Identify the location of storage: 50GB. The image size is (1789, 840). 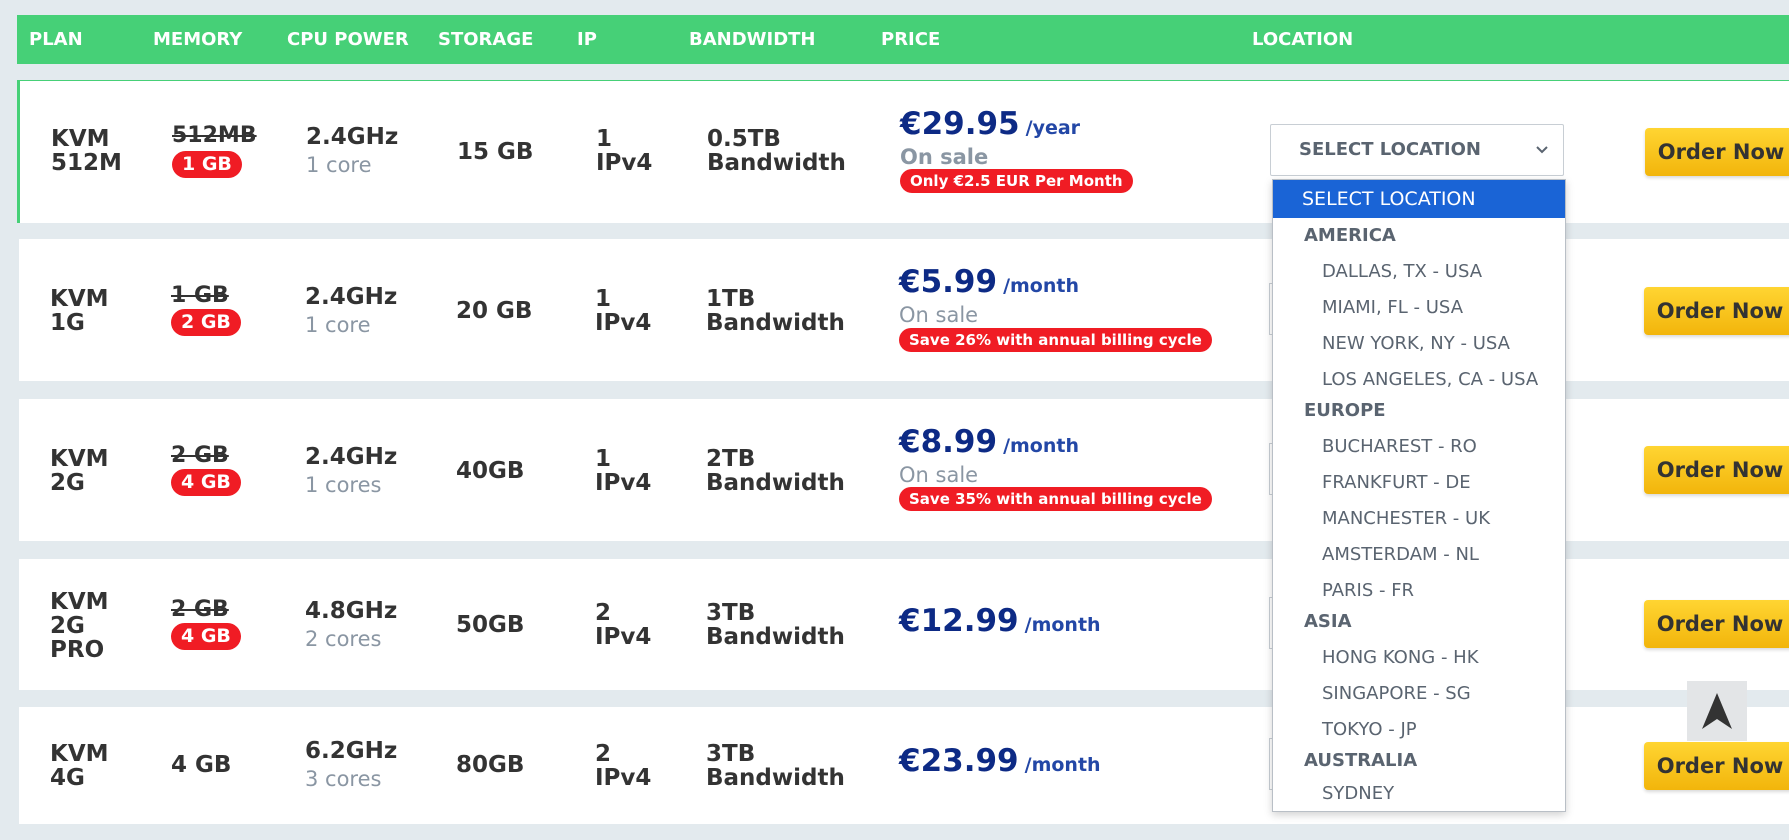
(490, 625).